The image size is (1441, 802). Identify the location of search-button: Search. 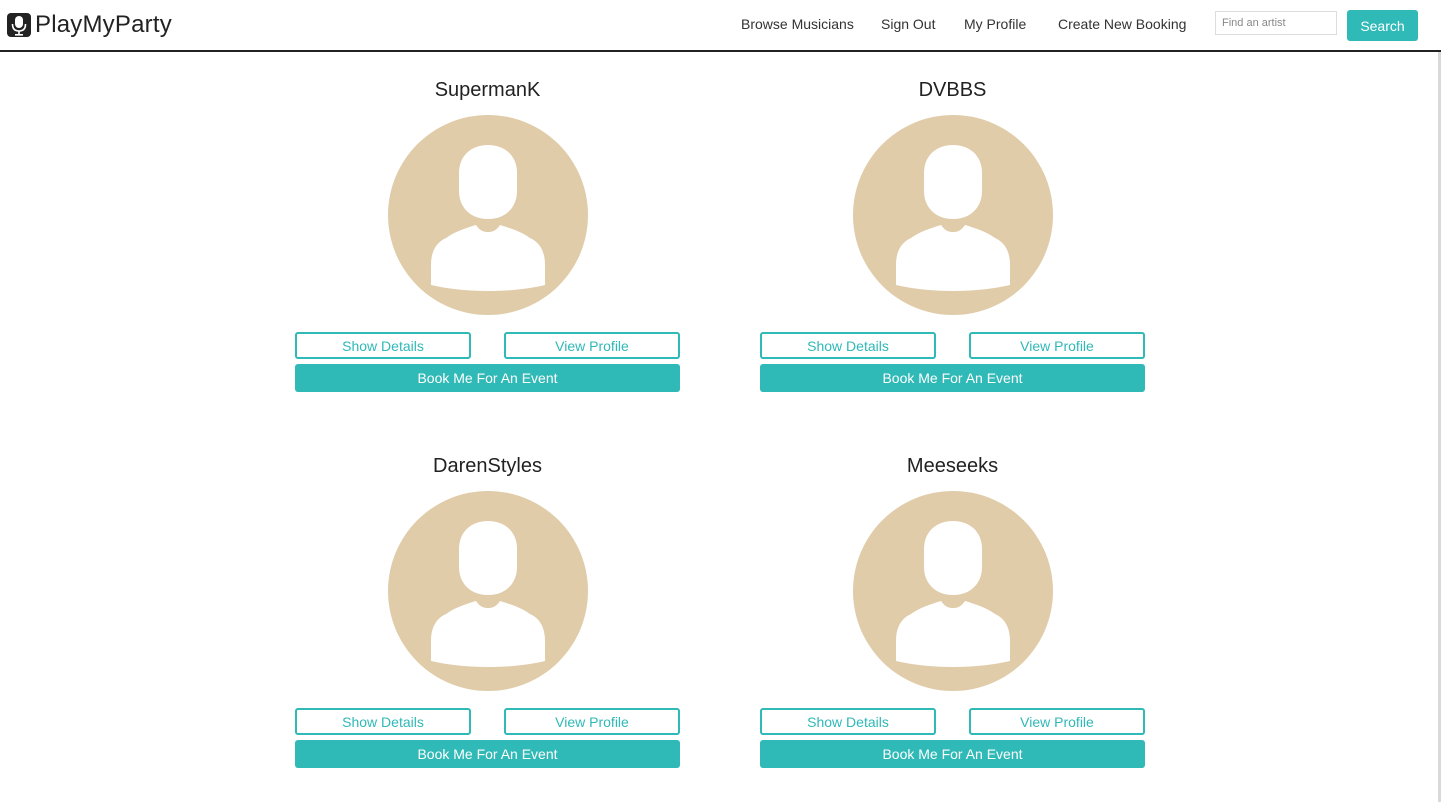
(1382, 25).